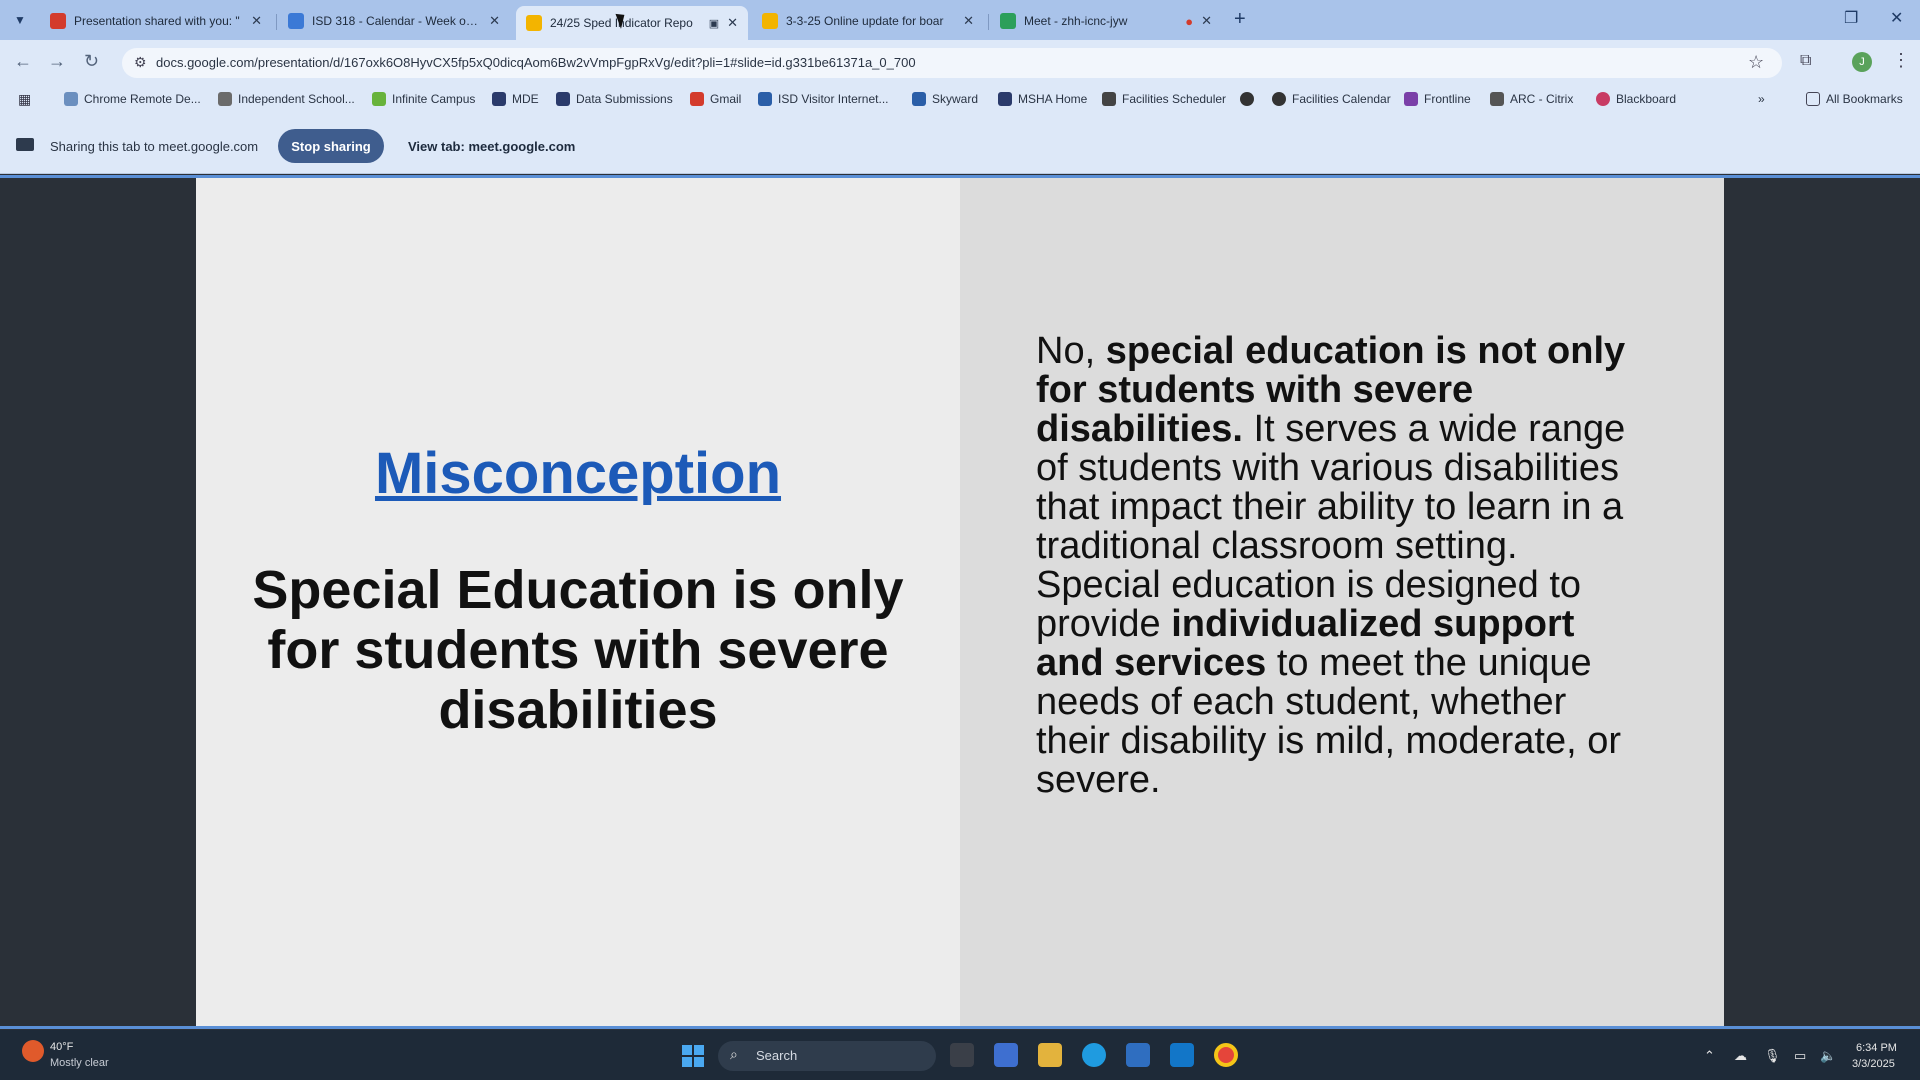  What do you see at coordinates (624, 99) in the screenshot?
I see `bookmark-label: Data Submissions` at bounding box center [624, 99].